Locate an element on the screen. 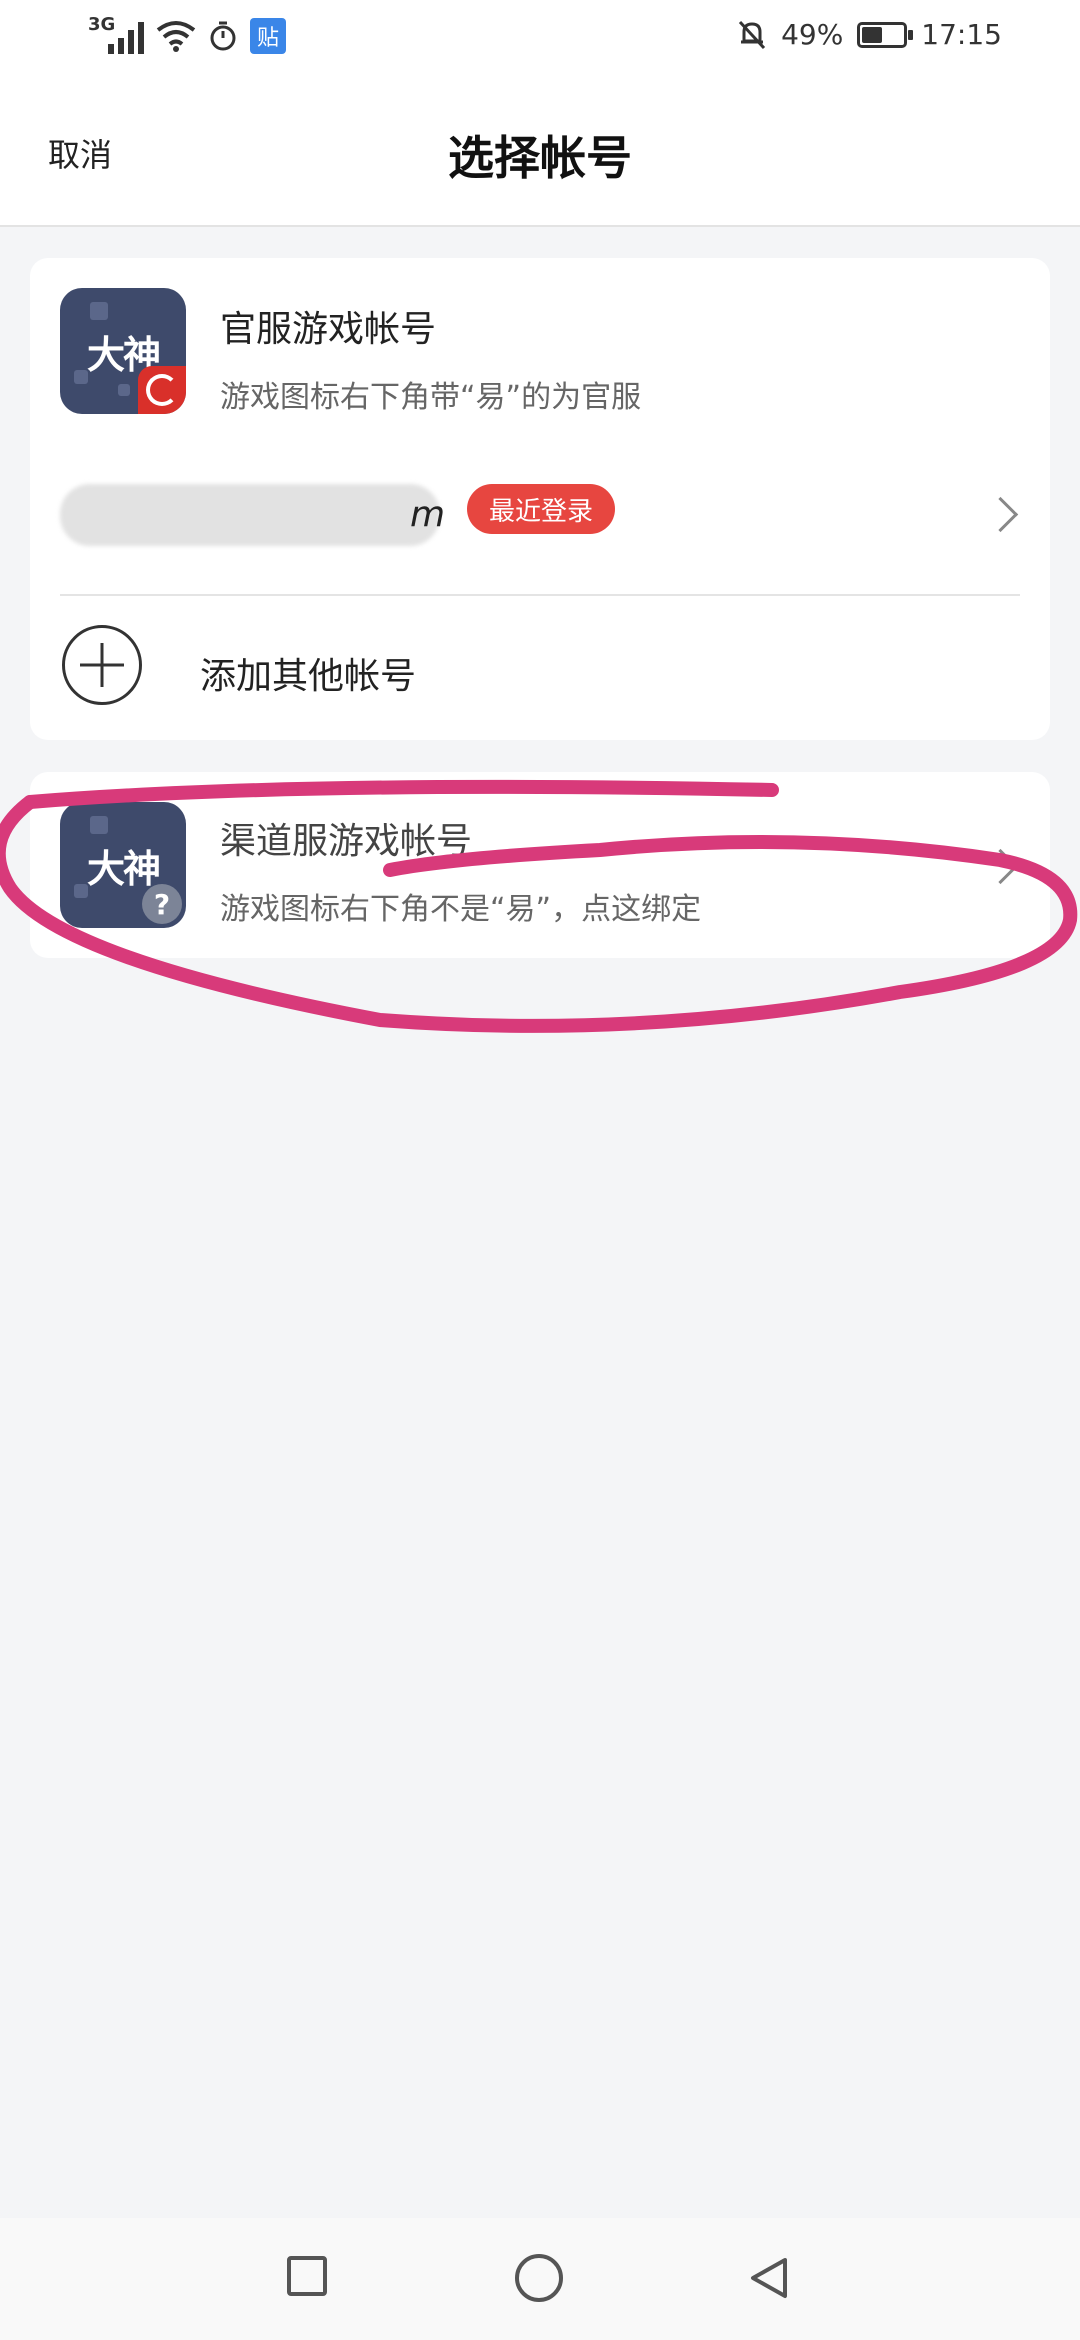 The image size is (1080, 2340). recent-login-badge: 最近登录 is located at coordinates (541, 509).